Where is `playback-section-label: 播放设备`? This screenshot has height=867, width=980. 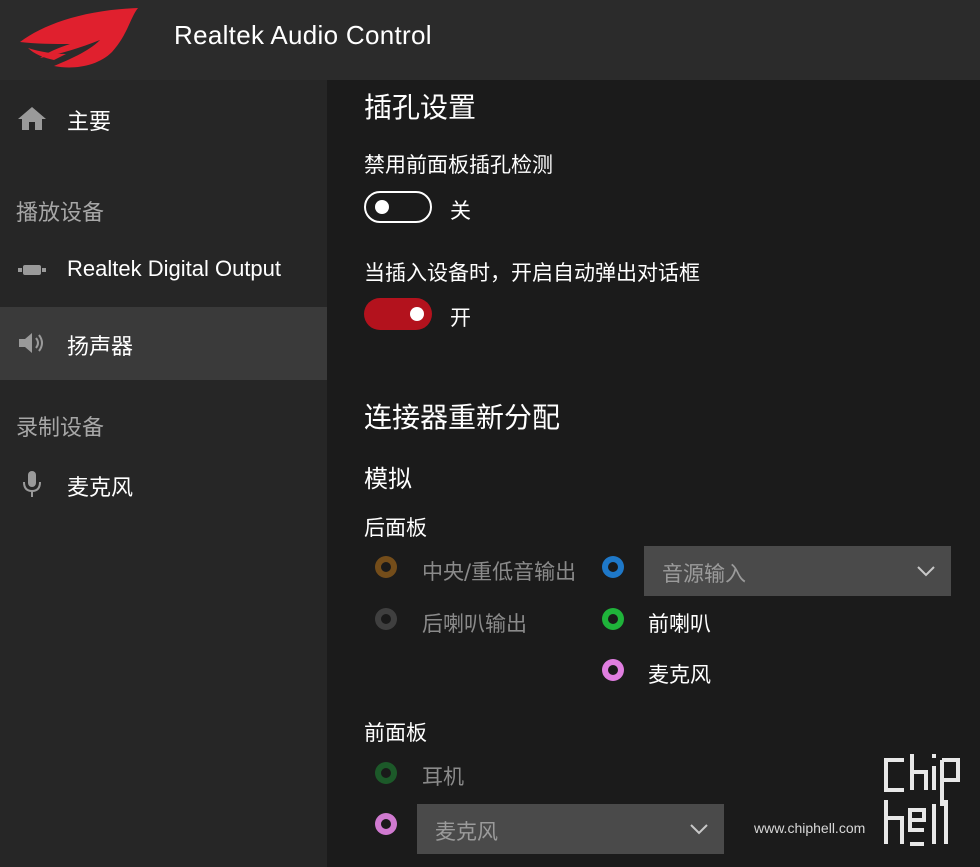 playback-section-label: 播放设备 is located at coordinates (60, 213).